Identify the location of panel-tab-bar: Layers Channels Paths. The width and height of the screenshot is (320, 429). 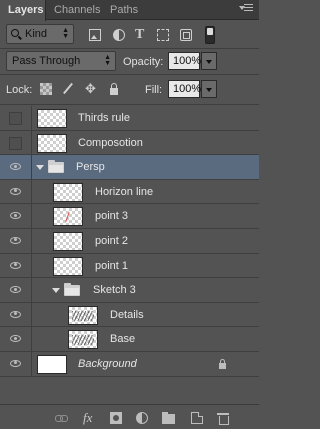
(129, 10).